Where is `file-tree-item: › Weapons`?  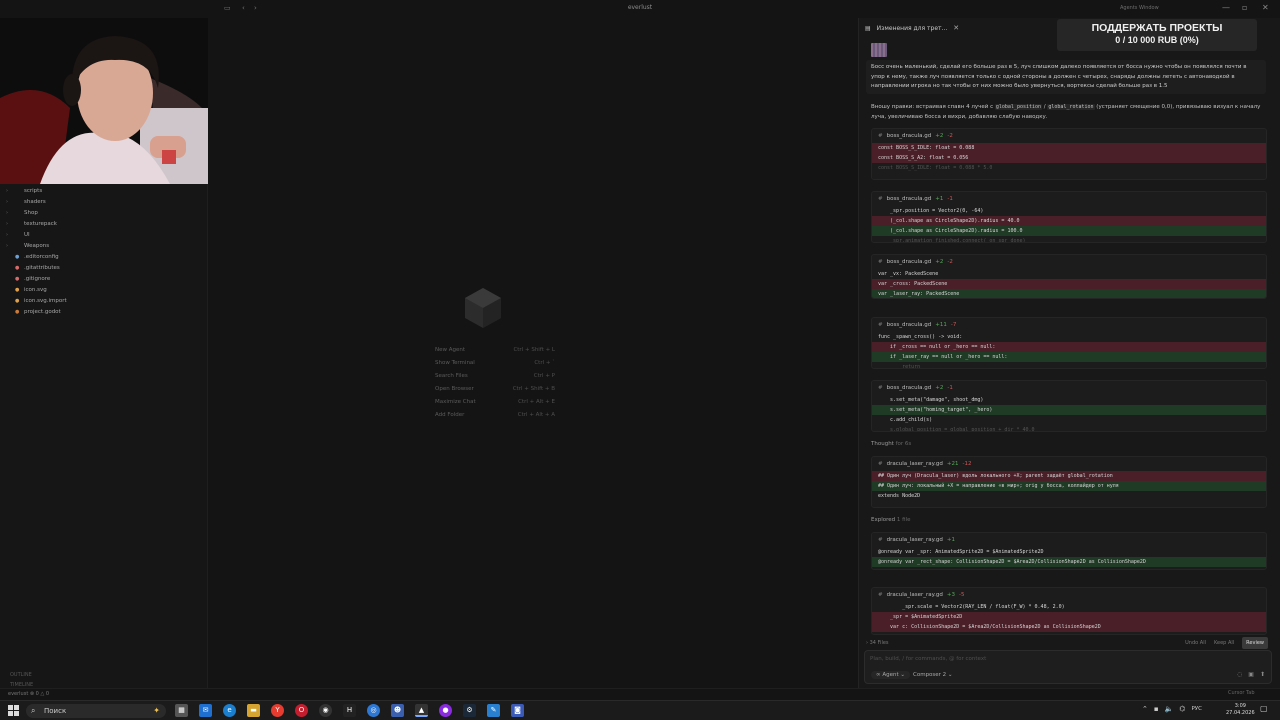
file-tree-item: › Weapons is located at coordinates (101, 246).